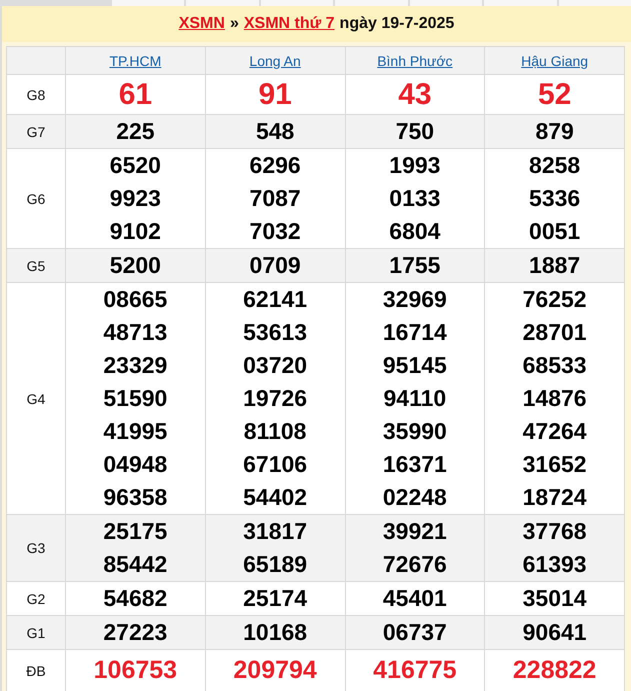  I want to click on lottery-number: 0133, so click(414, 198).